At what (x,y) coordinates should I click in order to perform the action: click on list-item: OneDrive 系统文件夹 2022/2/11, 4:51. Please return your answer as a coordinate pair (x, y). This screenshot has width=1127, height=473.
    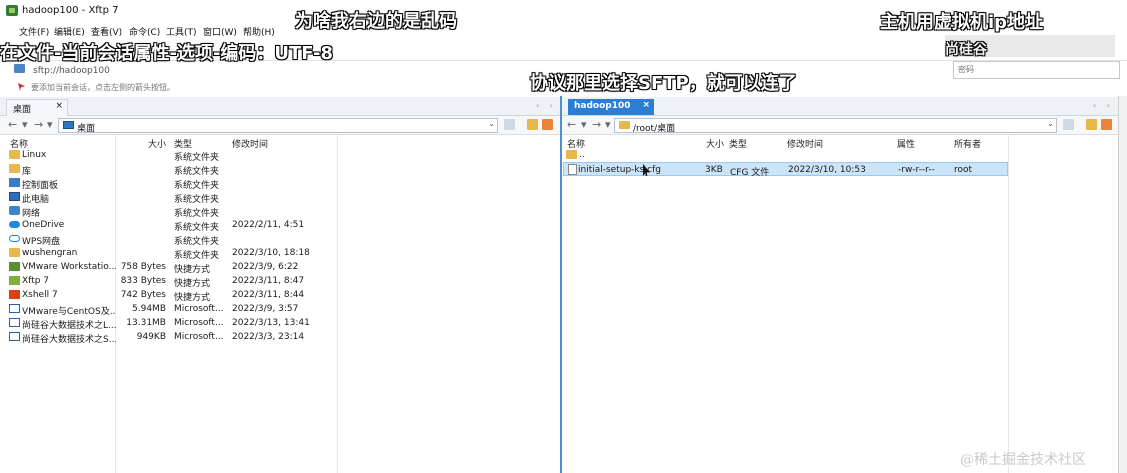
    Looking at the image, I should click on (280, 225).